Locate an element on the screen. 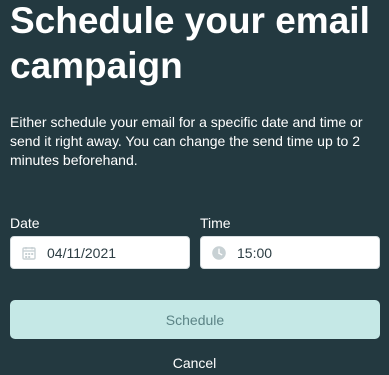 The image size is (389, 375). date-field: 04/11/2021 is located at coordinates (100, 252).